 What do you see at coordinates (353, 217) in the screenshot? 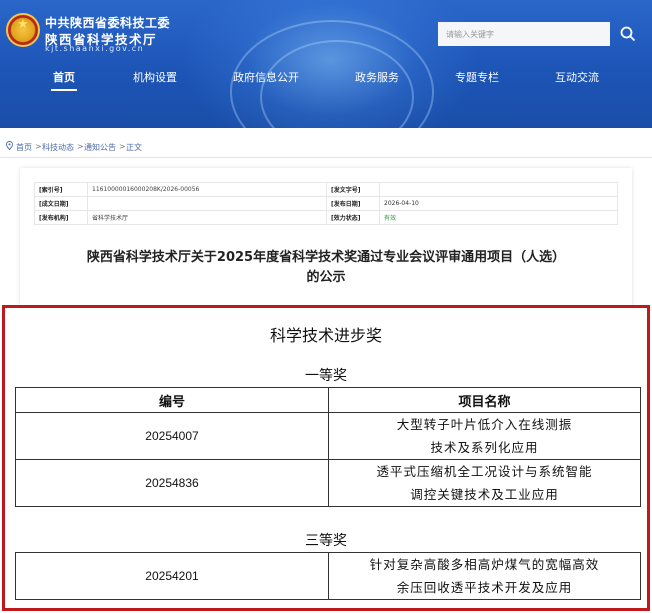
I see `meta-key: [效力状态]` at bounding box center [353, 217].